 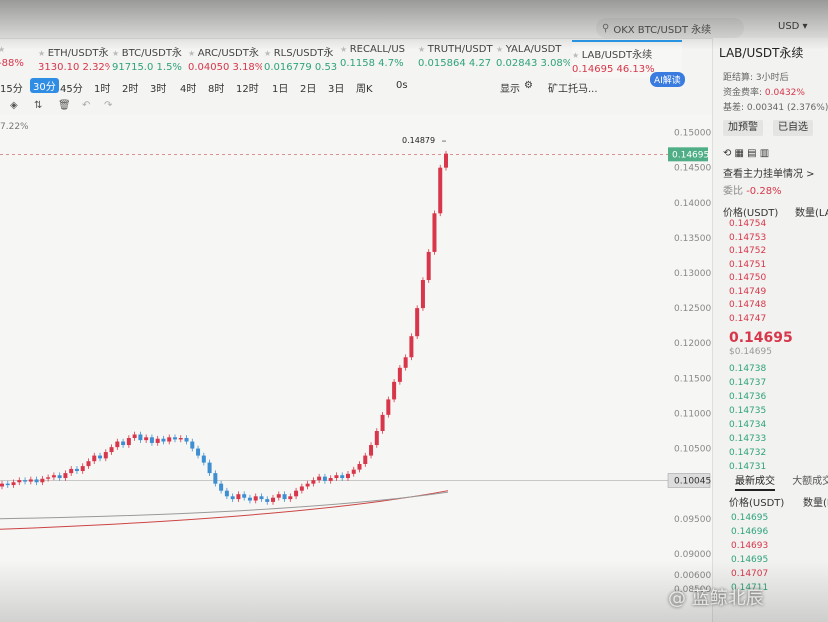 I want to click on favorite-button: 已自选, so click(x=793, y=128).